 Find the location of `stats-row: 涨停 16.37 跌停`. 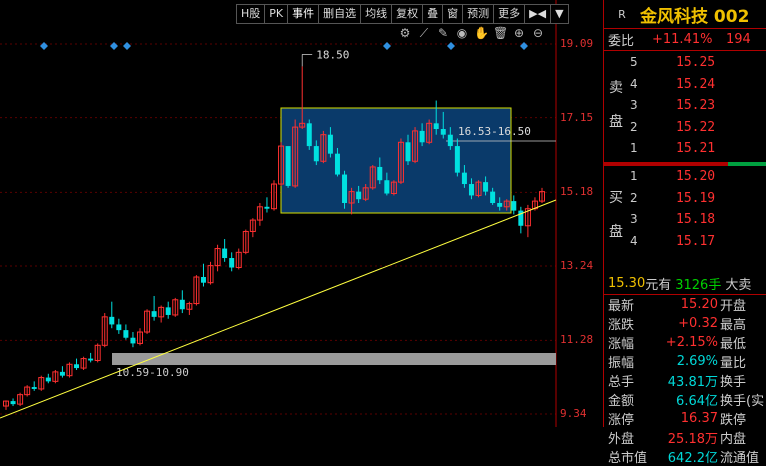

stats-row: 涨停 16.37 跌停 is located at coordinates (685, 418).